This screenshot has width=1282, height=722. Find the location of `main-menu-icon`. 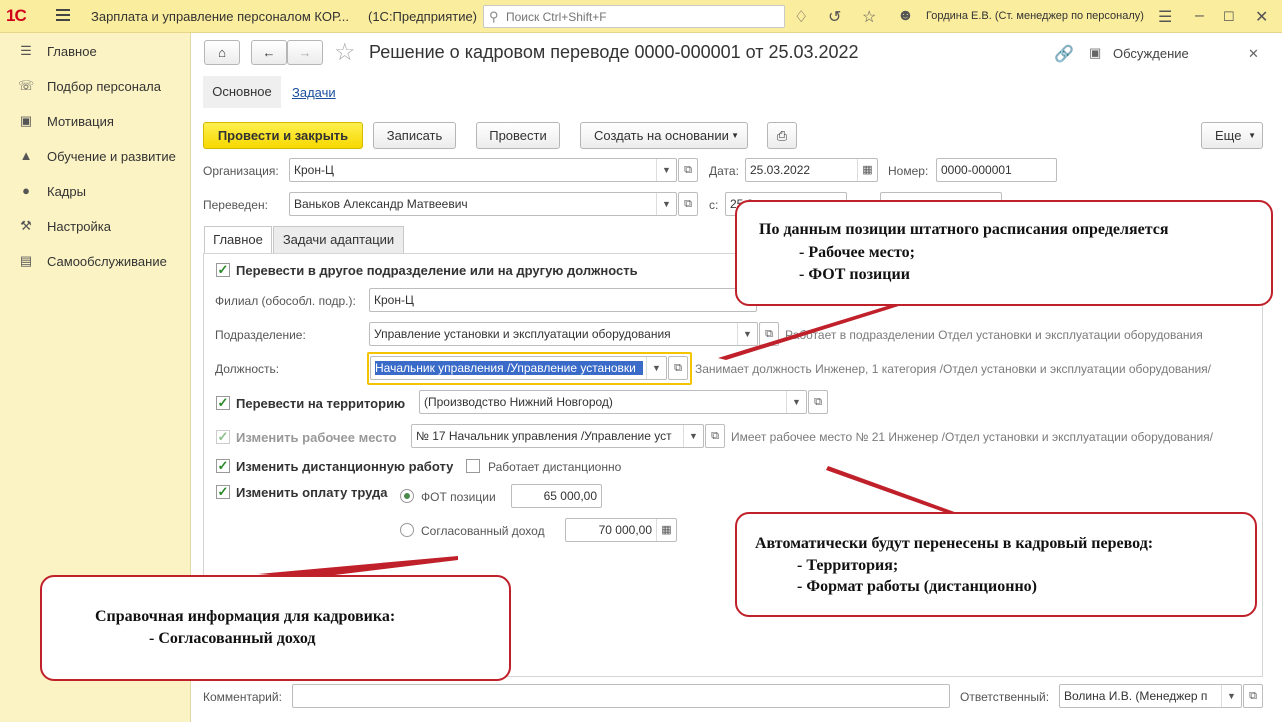

main-menu-icon is located at coordinates (63, 15).